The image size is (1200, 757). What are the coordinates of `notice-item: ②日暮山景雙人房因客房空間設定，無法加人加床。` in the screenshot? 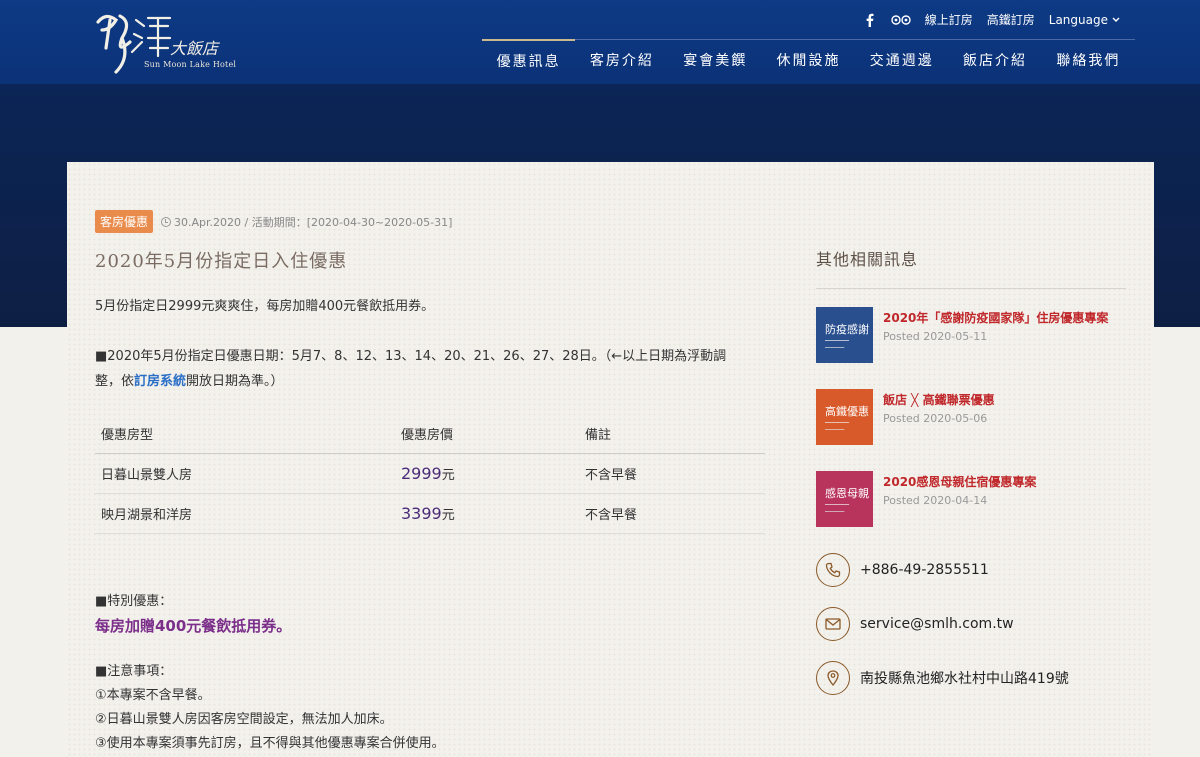 It's located at (244, 719).